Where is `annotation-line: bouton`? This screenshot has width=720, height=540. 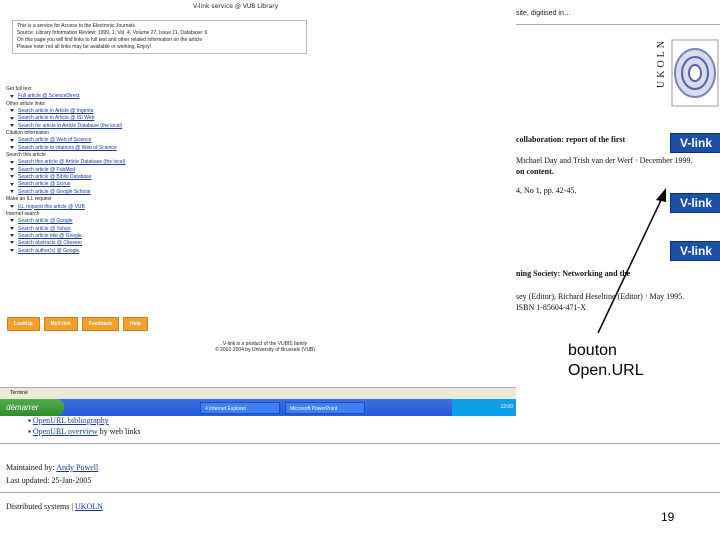
annotation-line: bouton is located at coordinates (592, 350).